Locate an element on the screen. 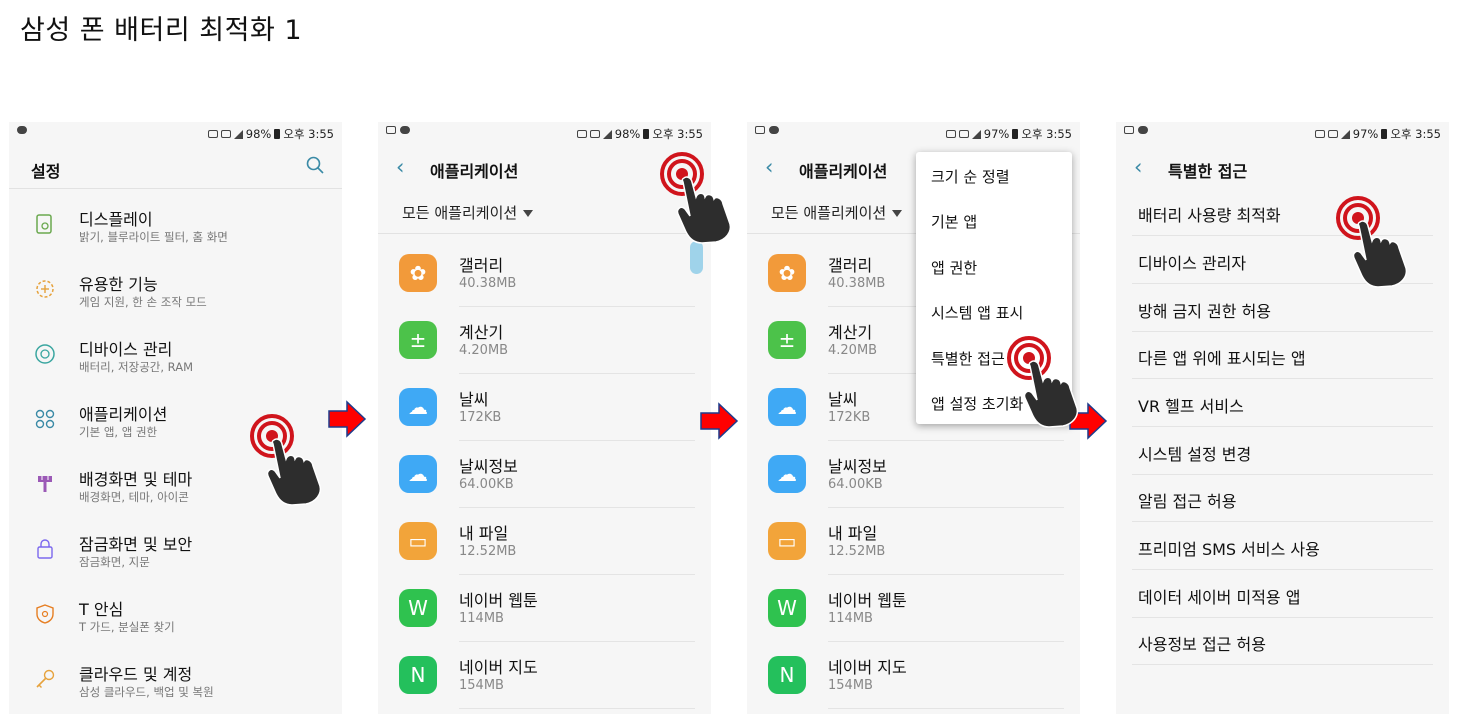  settings-item-advanced: 유용한 기능 게임 지원, 한 손 조작 모드 is located at coordinates (175, 289).